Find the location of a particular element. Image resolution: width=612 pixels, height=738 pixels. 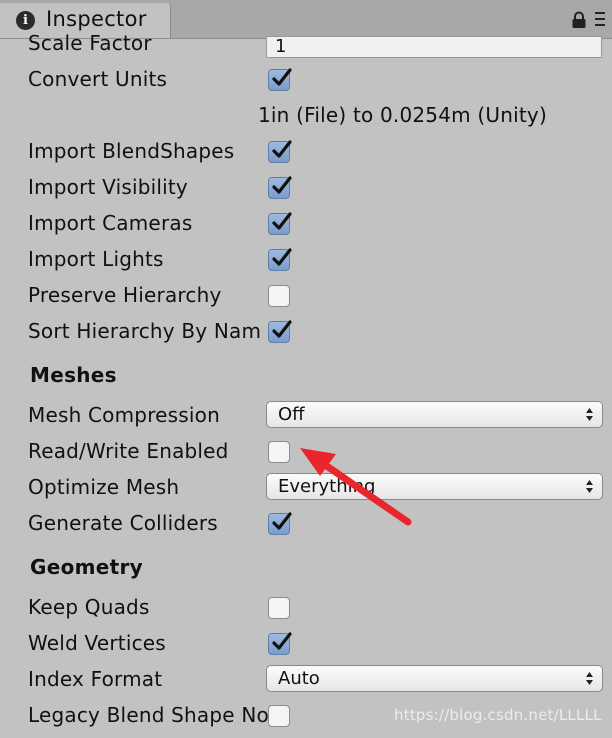

mesh-compression-dropdown: Off is located at coordinates (434, 414).